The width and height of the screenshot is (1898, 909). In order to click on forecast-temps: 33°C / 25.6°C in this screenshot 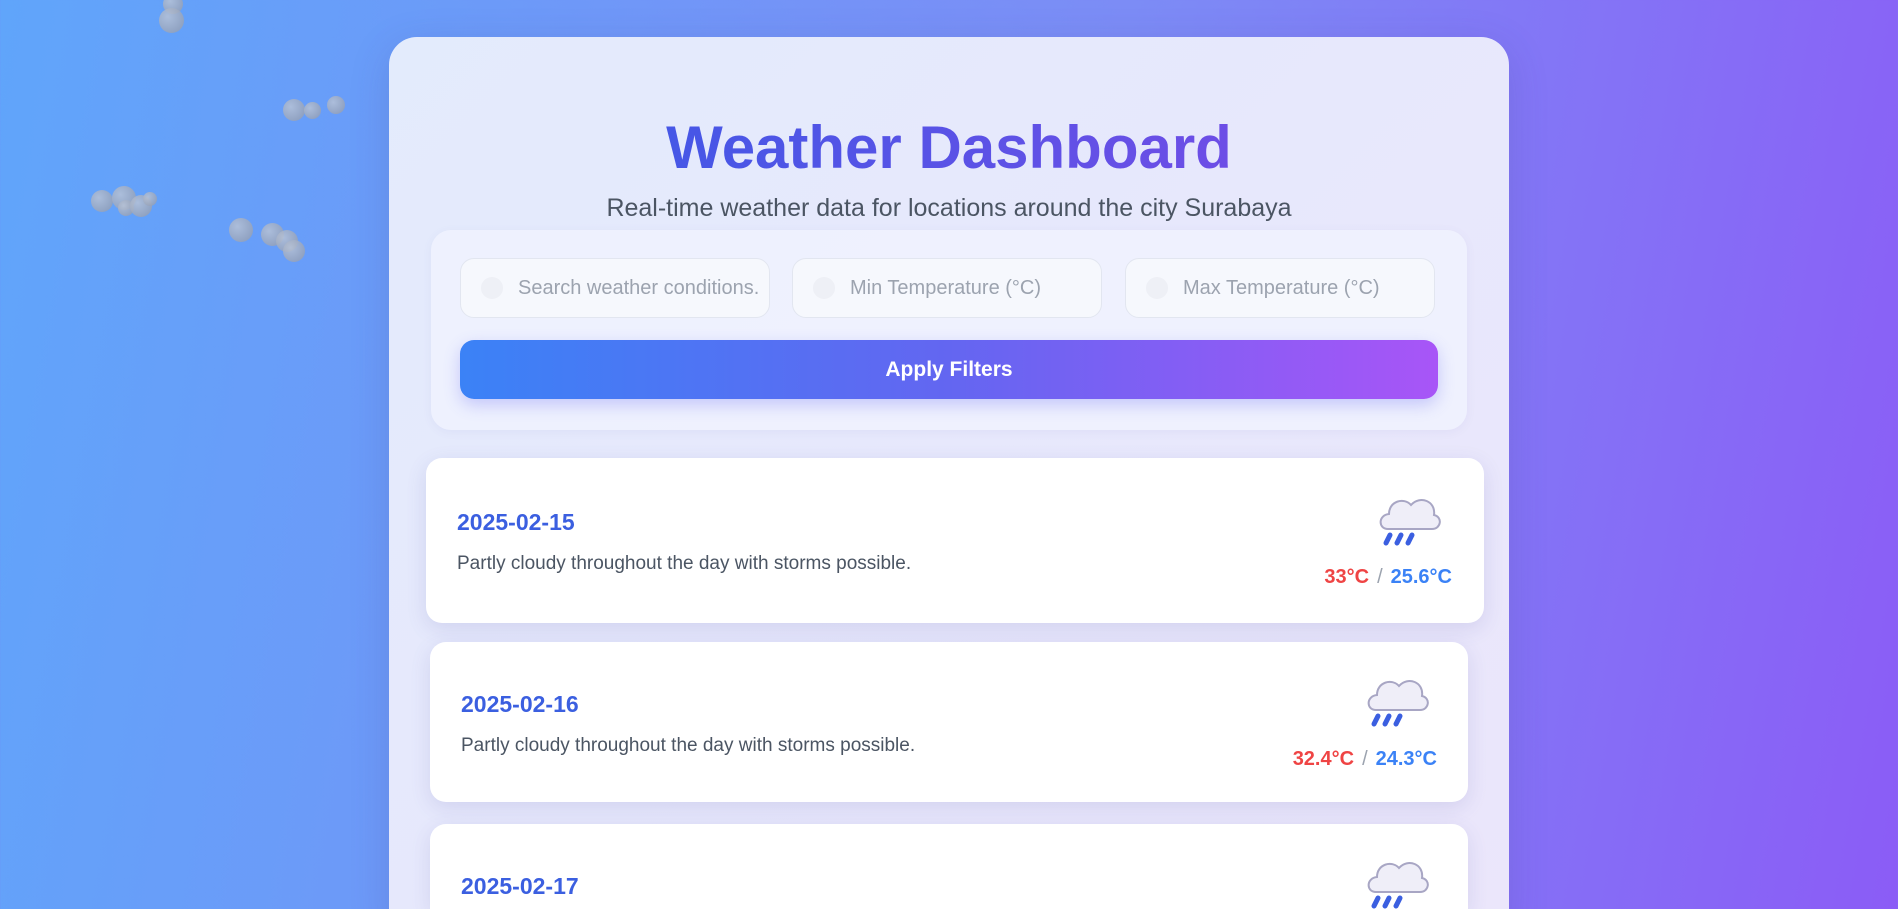, I will do `click(1388, 577)`.